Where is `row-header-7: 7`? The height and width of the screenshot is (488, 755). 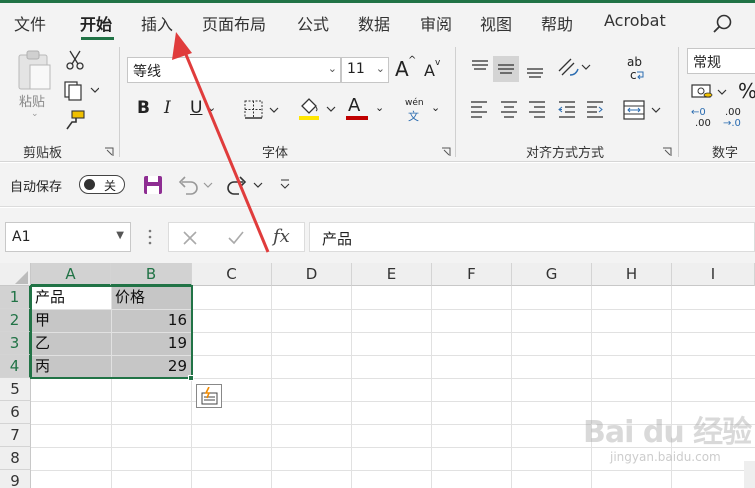 row-header-7: 7 is located at coordinates (15, 435).